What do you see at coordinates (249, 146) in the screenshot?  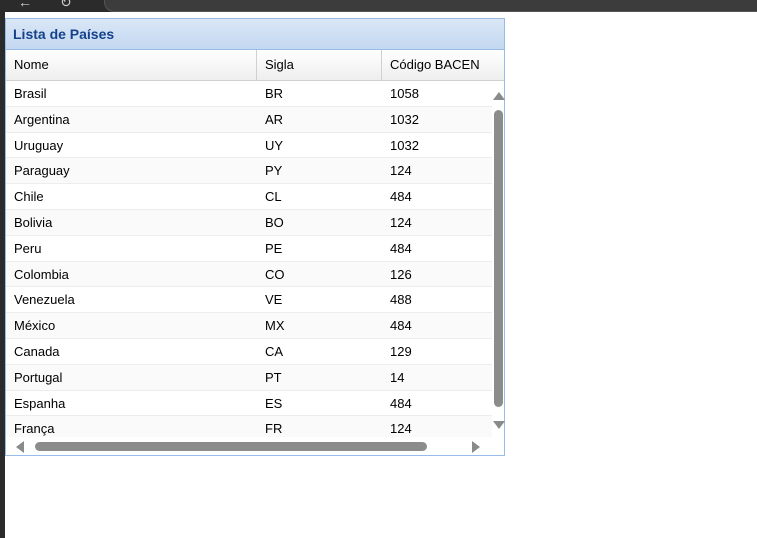 I see `table-row: Uruguay UY 1032` at bounding box center [249, 146].